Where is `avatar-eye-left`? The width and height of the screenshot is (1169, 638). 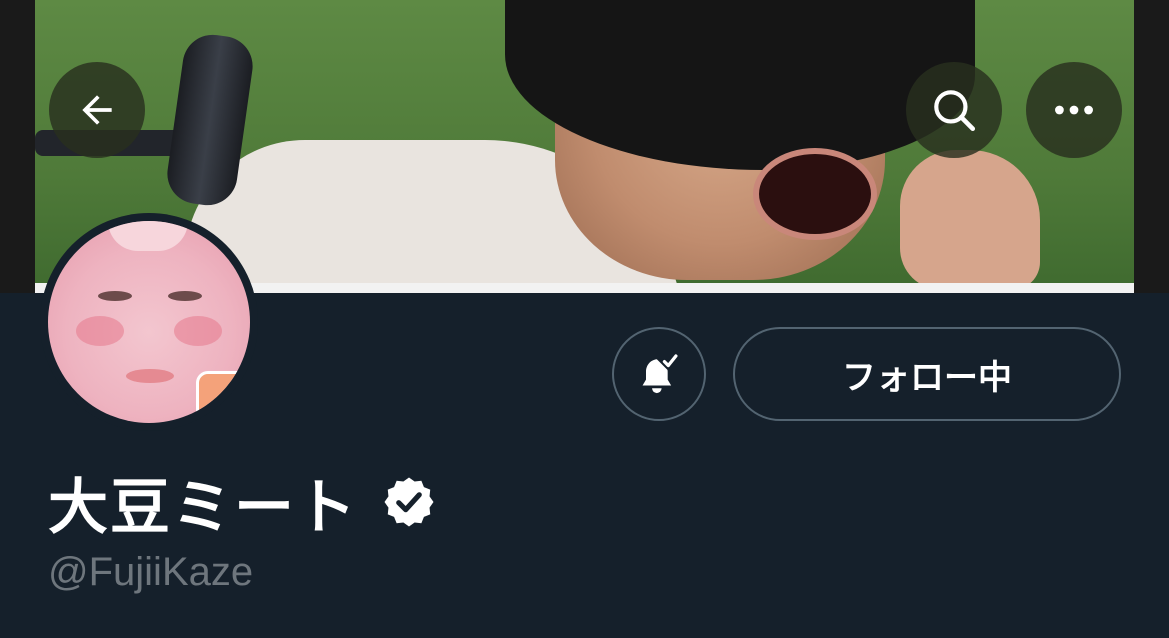
avatar-eye-left is located at coordinates (115, 296).